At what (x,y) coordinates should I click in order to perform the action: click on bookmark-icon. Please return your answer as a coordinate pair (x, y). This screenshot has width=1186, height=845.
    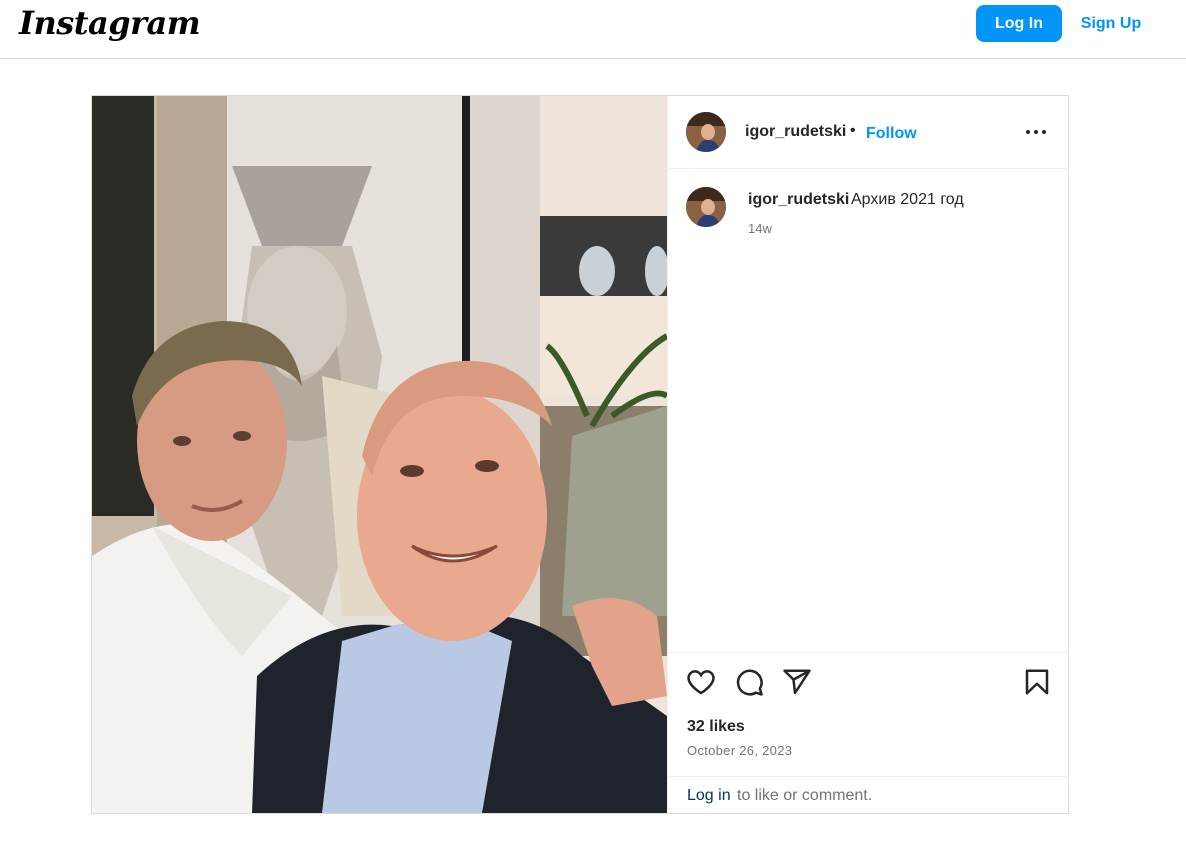
    Looking at the image, I should click on (1037, 682).